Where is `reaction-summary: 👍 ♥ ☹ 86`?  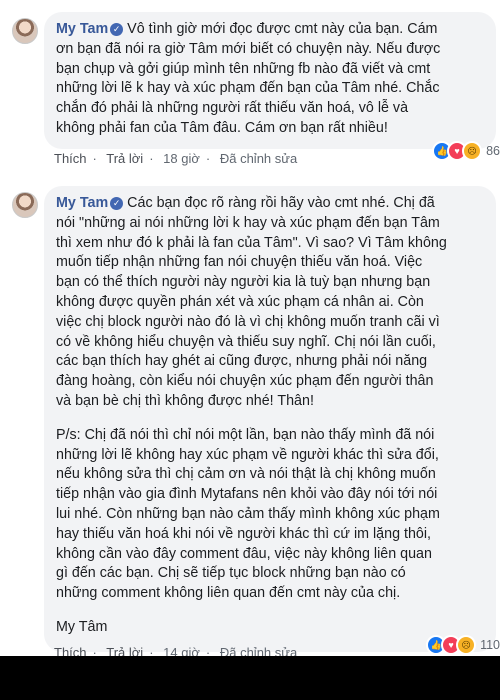 reaction-summary: 👍 ♥ ☹ 86 is located at coordinates (466, 151).